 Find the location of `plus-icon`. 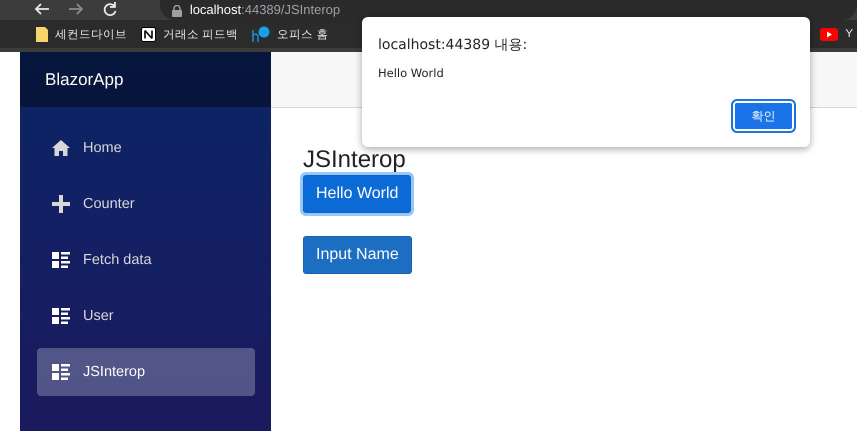

plus-icon is located at coordinates (61, 204).